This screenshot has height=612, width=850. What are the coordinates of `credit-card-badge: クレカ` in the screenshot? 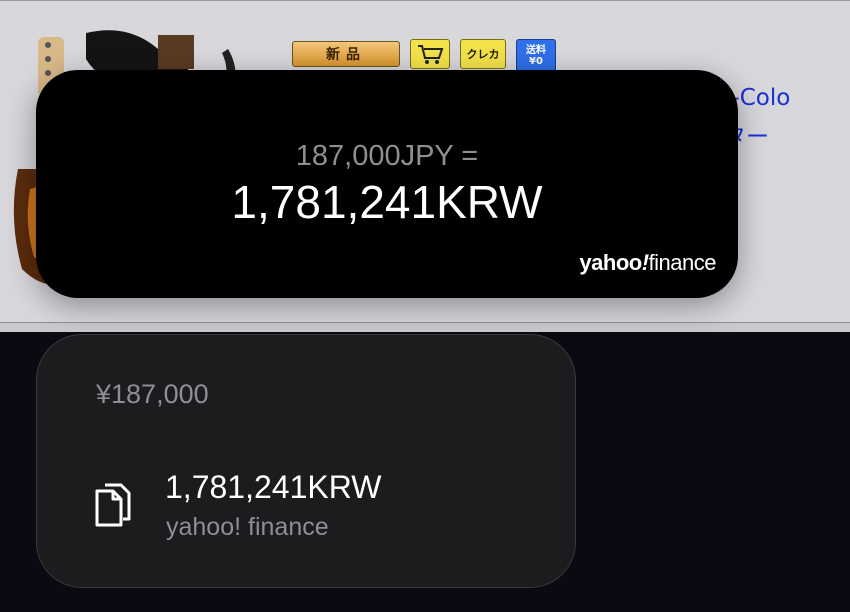 It's located at (483, 54).